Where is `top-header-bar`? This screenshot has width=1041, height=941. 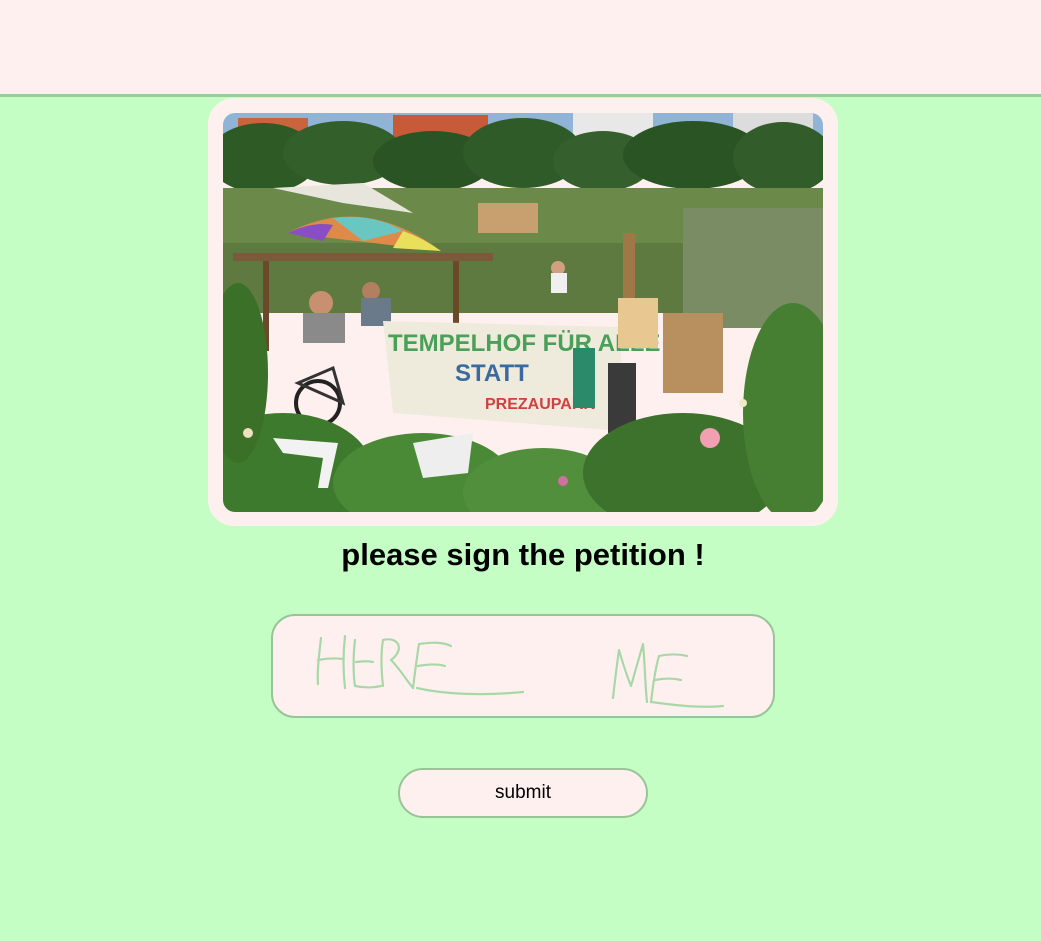
top-header-bar is located at coordinates (520, 48).